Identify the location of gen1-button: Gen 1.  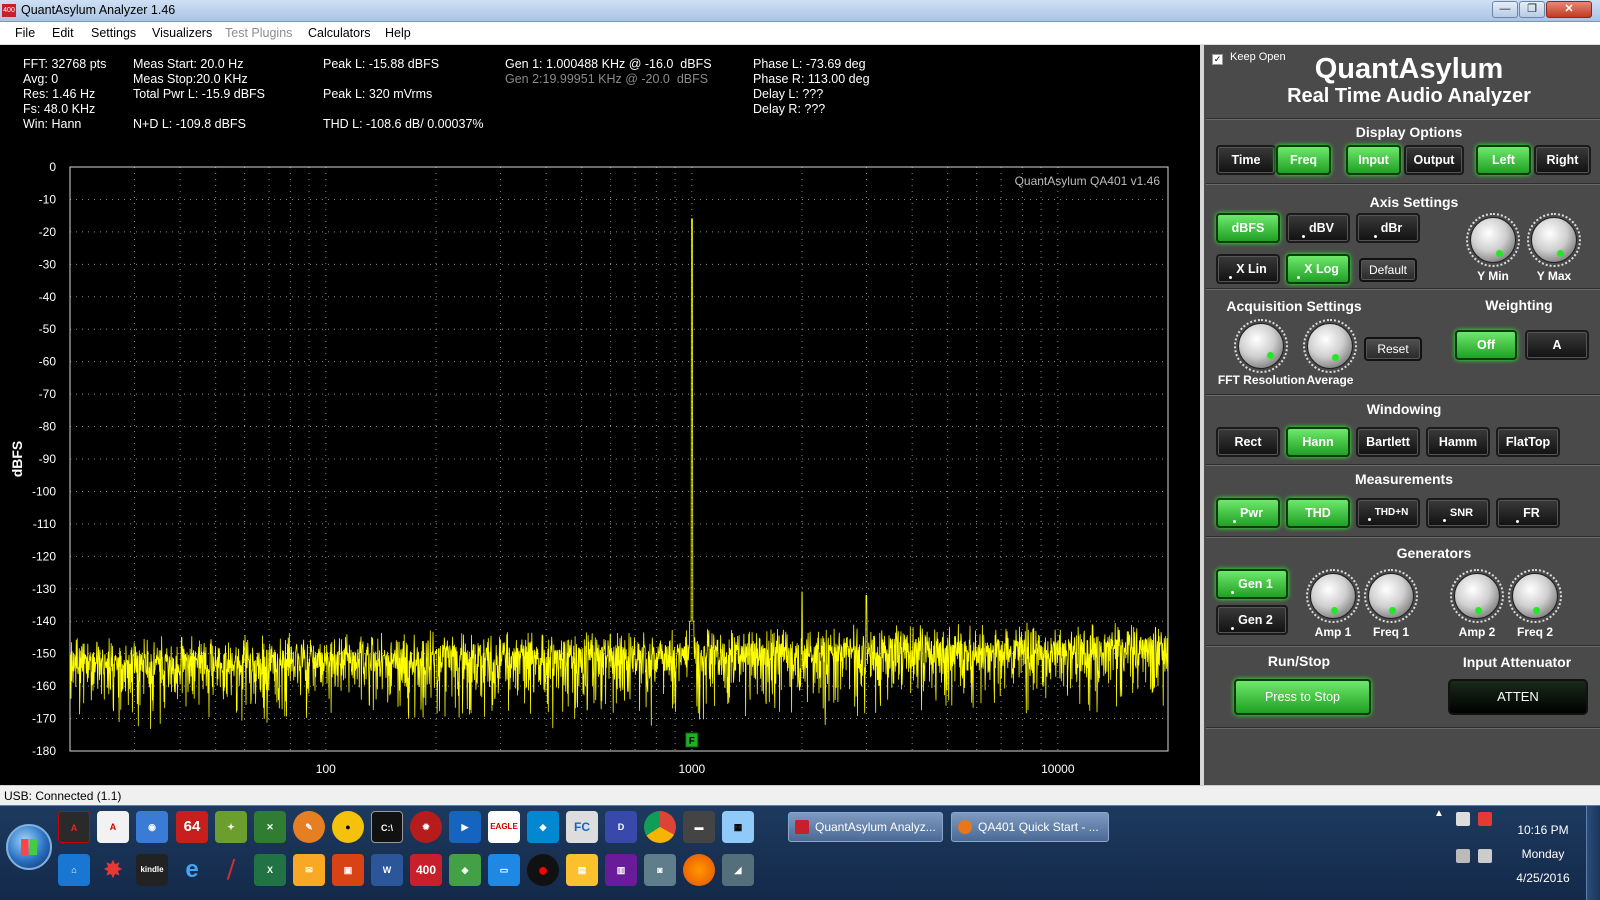
(1252, 584).